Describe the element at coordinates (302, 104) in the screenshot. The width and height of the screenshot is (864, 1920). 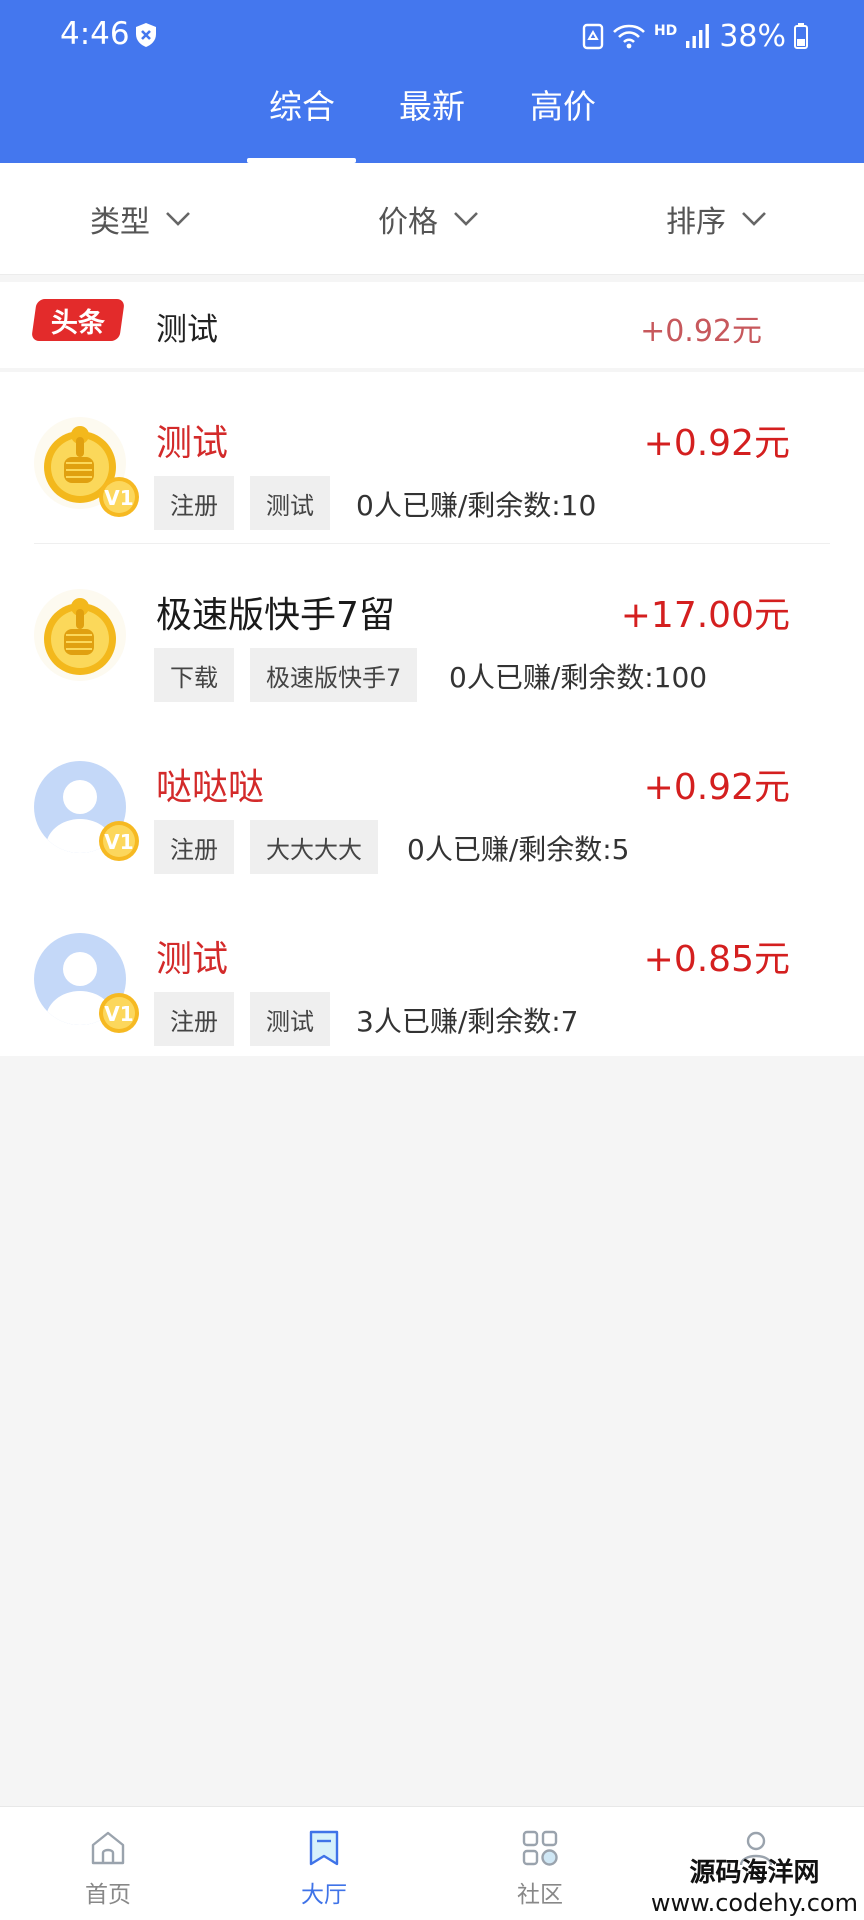
I see `tab-comprehensive: 综合` at that location.